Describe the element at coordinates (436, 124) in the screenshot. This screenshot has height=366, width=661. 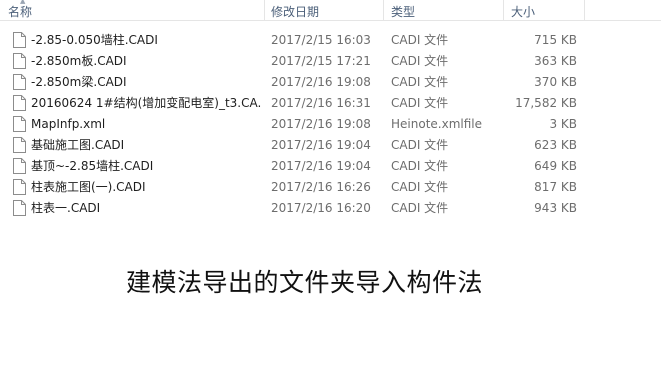
I see `file-type: Heinote.xmlfile` at that location.